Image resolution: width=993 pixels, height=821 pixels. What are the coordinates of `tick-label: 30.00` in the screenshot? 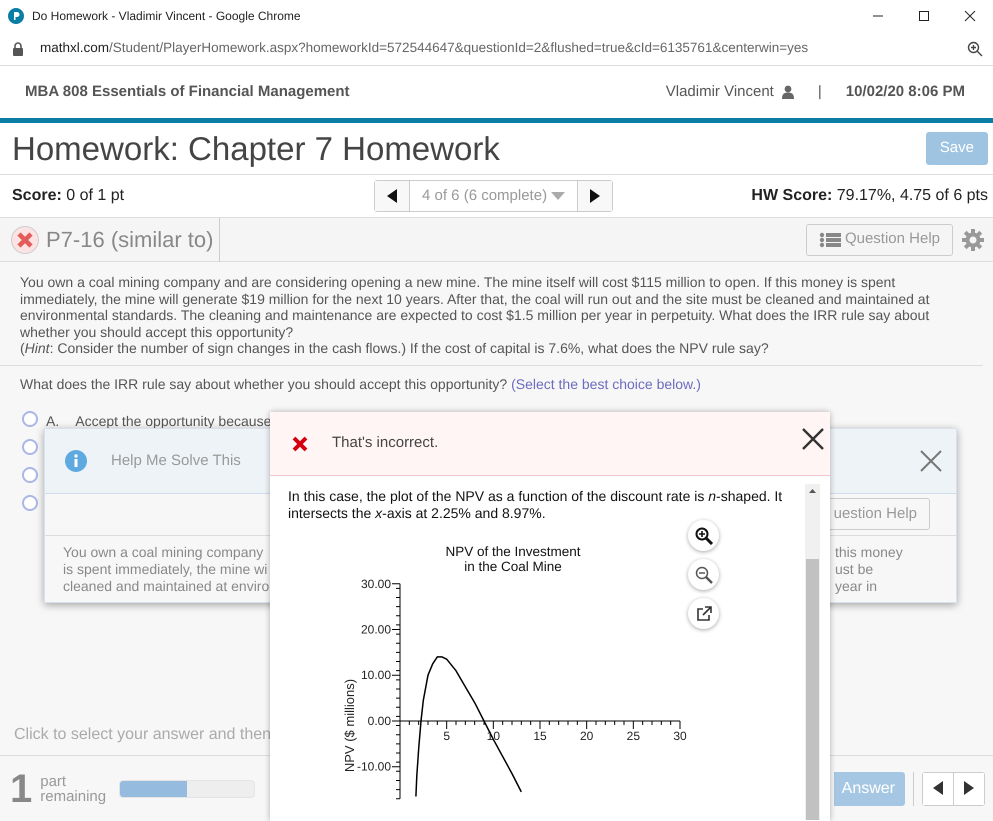 It's located at (375, 583).